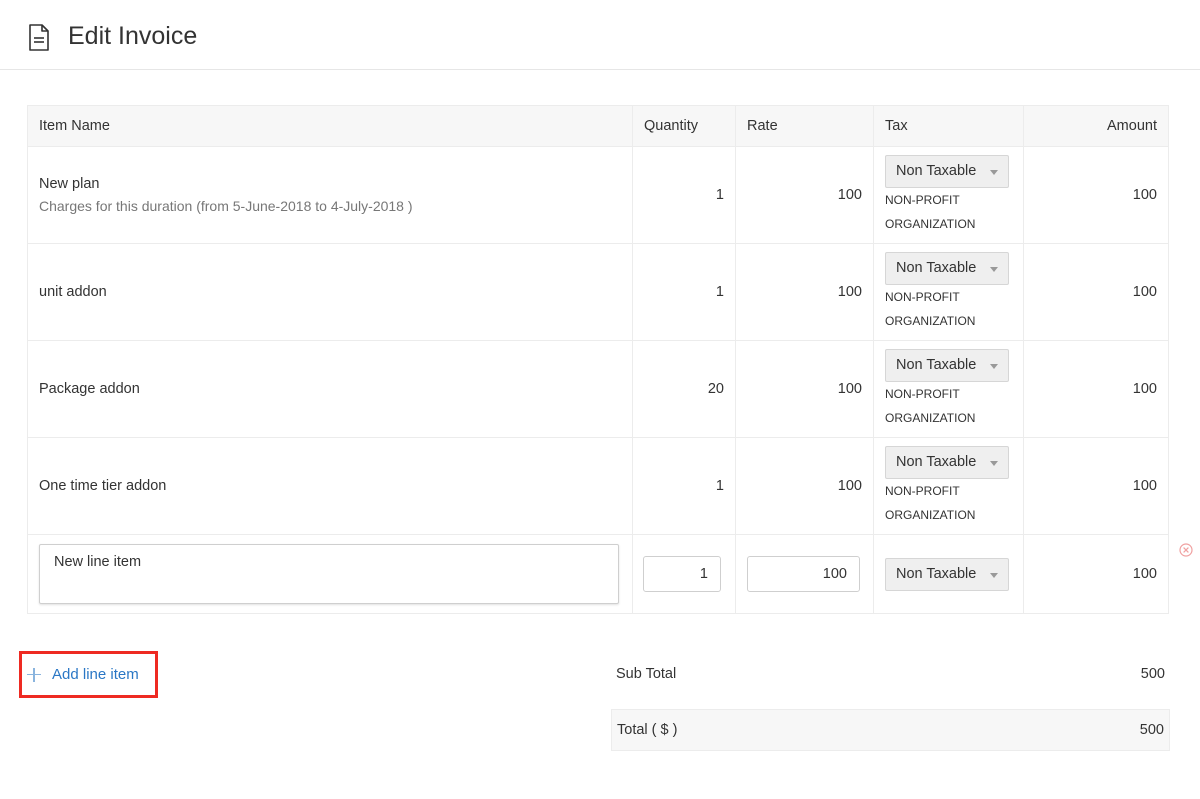  I want to click on item-name: One time tier addon, so click(103, 486).